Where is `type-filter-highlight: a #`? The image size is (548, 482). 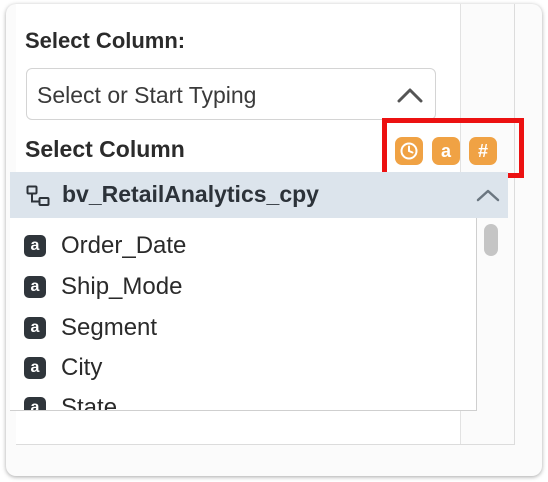 type-filter-highlight: a # is located at coordinates (453, 148).